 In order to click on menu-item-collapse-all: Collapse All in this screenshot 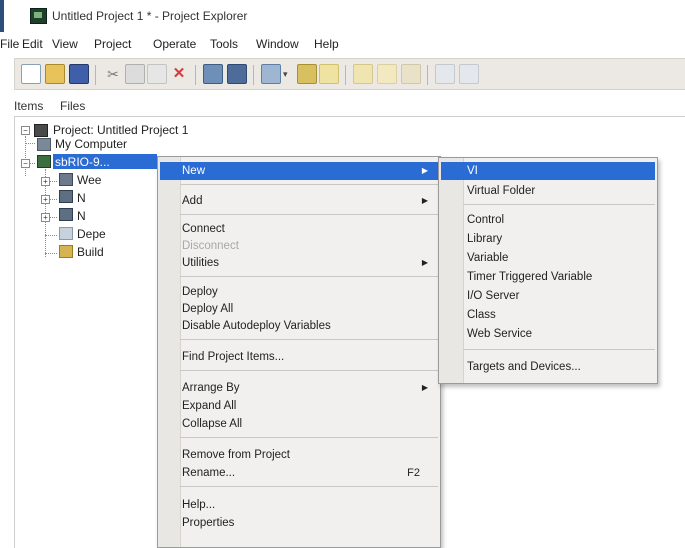, I will do `click(299, 424)`.